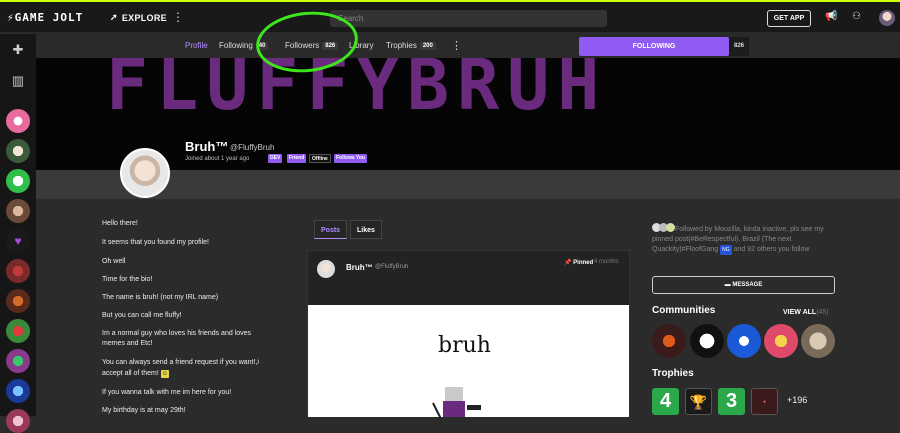  What do you see at coordinates (654, 46) in the screenshot?
I see `following-button: FOLLOWING` at bounding box center [654, 46].